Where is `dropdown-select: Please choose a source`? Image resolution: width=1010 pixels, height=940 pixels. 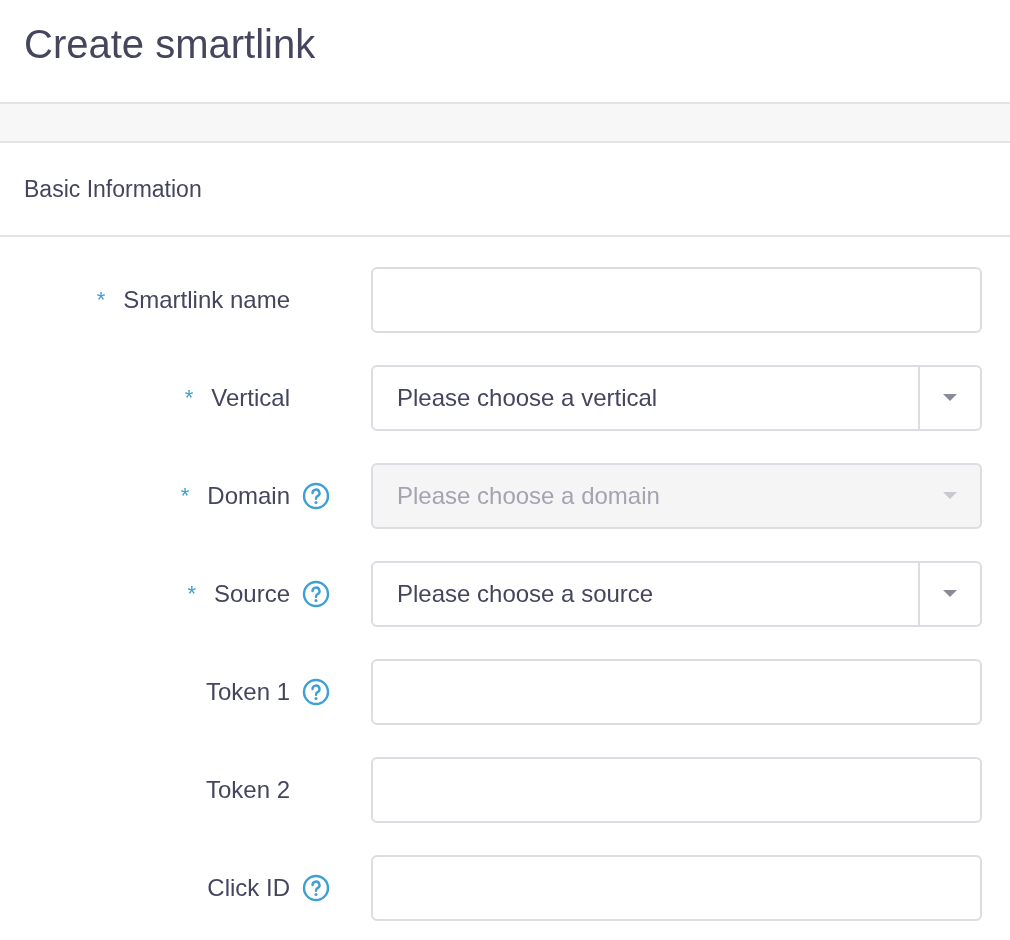 dropdown-select: Please choose a source is located at coordinates (676, 594).